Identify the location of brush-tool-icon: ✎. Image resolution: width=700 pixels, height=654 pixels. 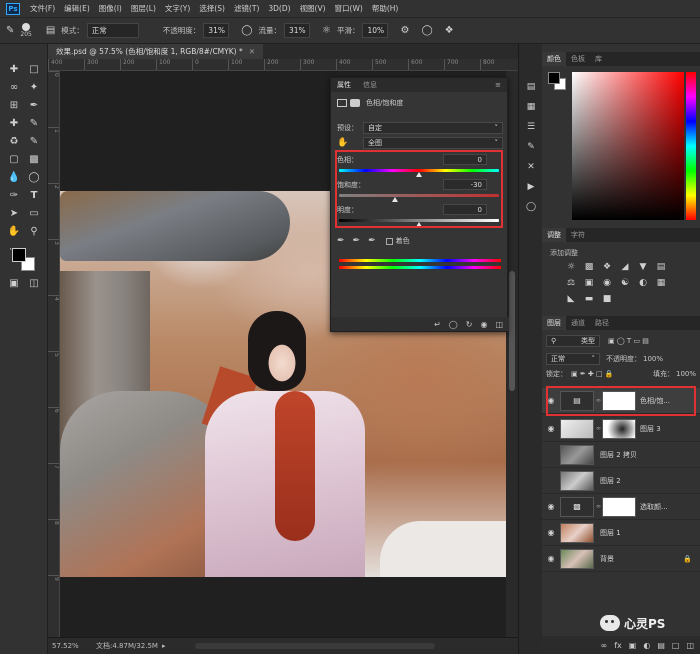
(34, 123).